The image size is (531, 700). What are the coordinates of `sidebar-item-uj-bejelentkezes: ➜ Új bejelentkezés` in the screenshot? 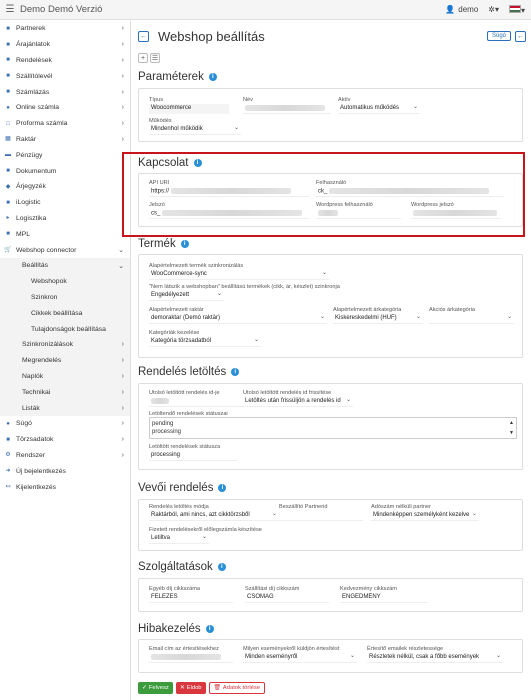 It's located at (65, 471).